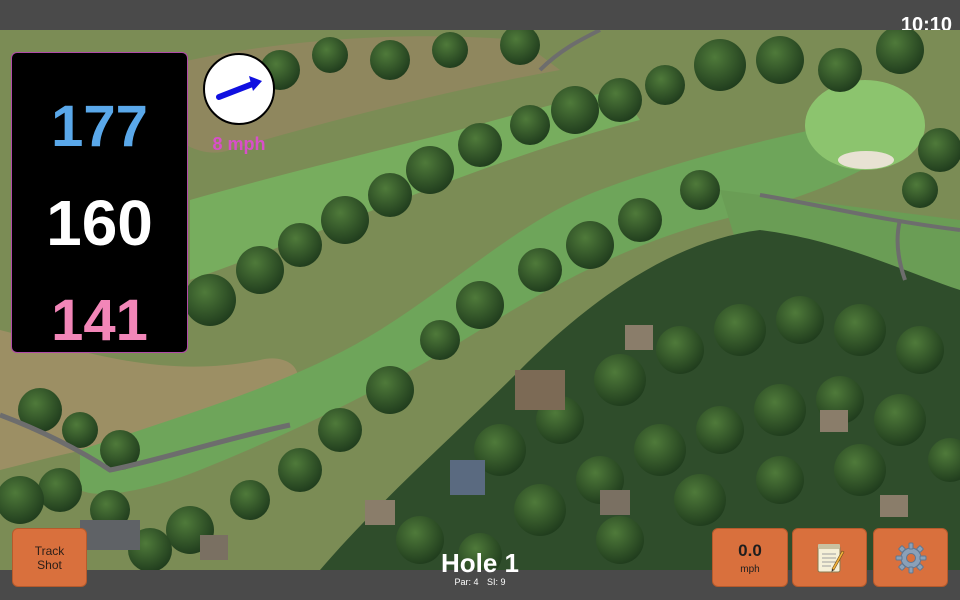  Describe the element at coordinates (49, 564) in the screenshot. I see `track-shot-label-line2: Shot` at that location.